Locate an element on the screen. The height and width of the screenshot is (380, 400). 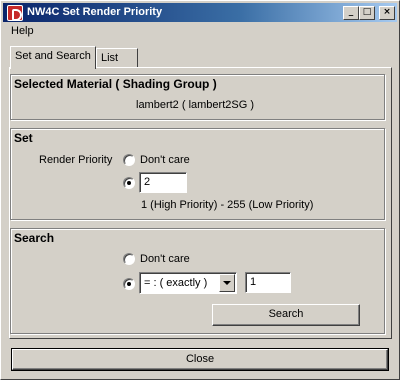
search-button: Search is located at coordinates (286, 315).